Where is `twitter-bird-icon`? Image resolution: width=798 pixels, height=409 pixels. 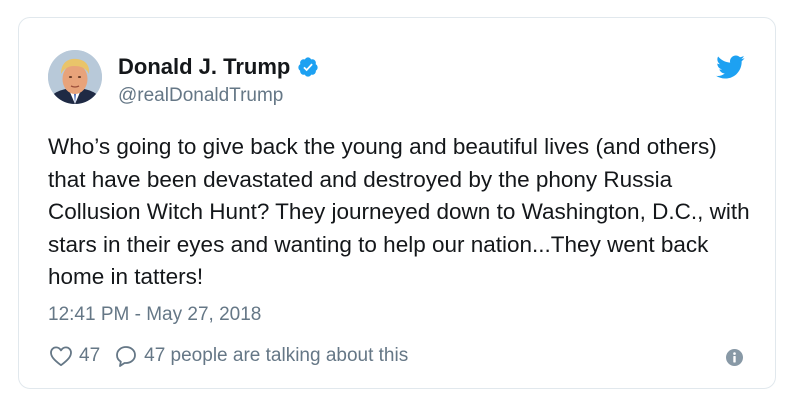
twitter-bird-icon is located at coordinates (730, 67).